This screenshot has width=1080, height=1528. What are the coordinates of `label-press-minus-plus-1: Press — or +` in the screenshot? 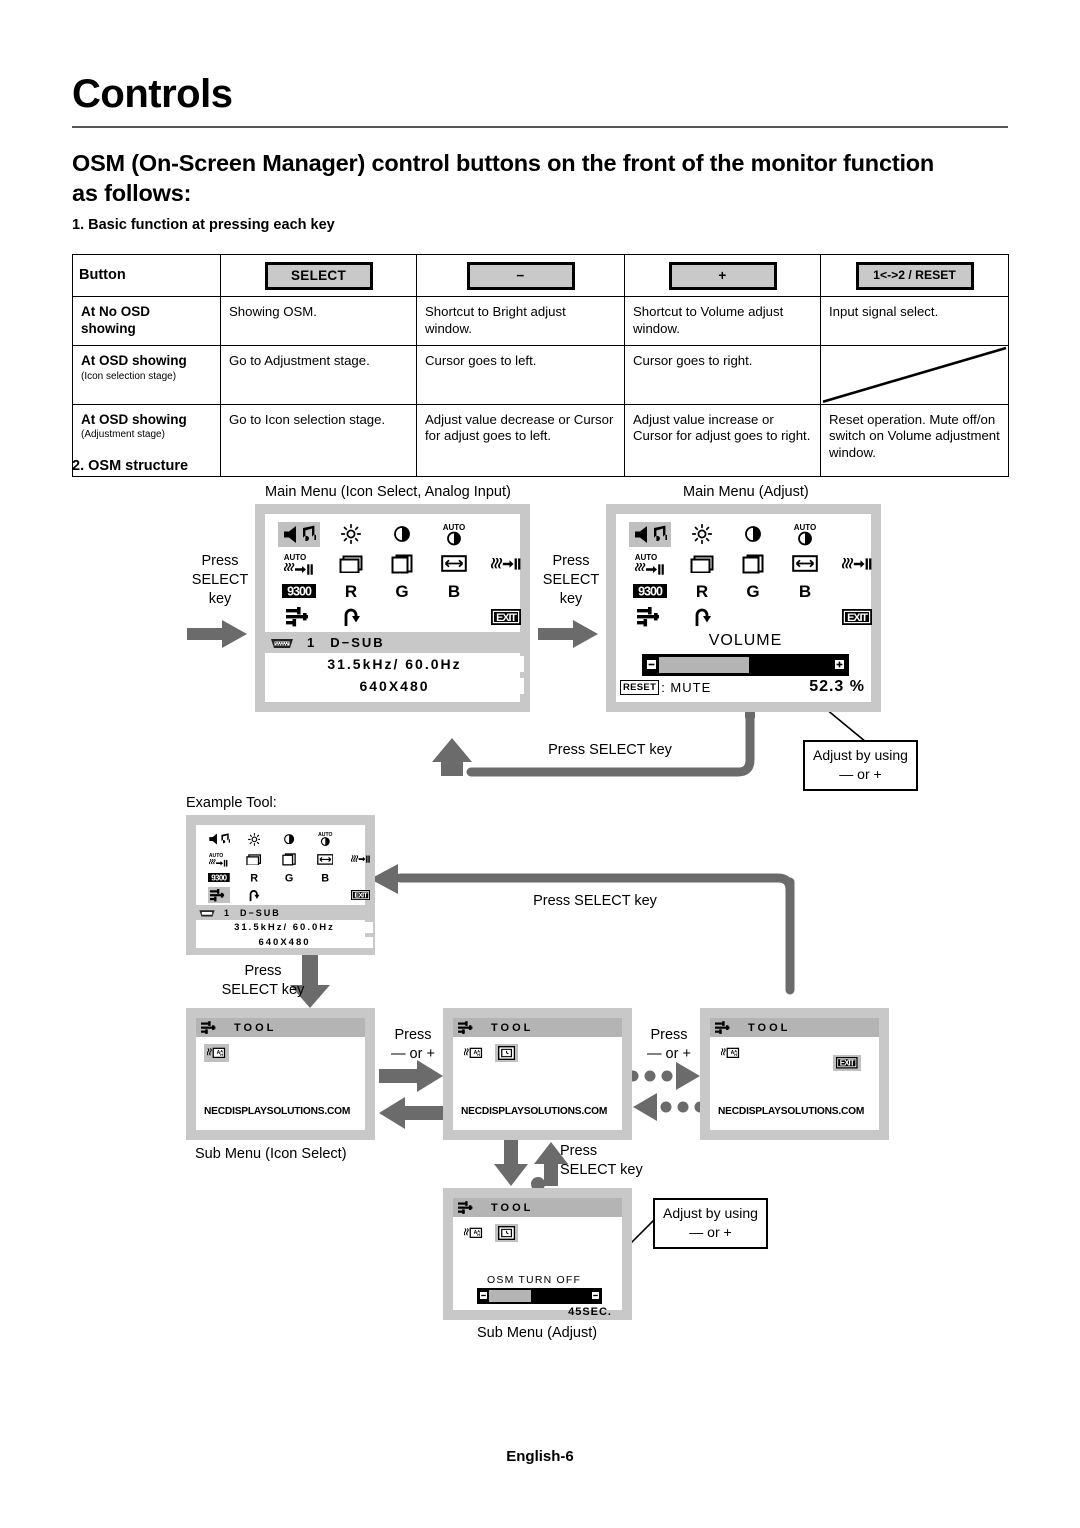 It's located at (413, 1044).